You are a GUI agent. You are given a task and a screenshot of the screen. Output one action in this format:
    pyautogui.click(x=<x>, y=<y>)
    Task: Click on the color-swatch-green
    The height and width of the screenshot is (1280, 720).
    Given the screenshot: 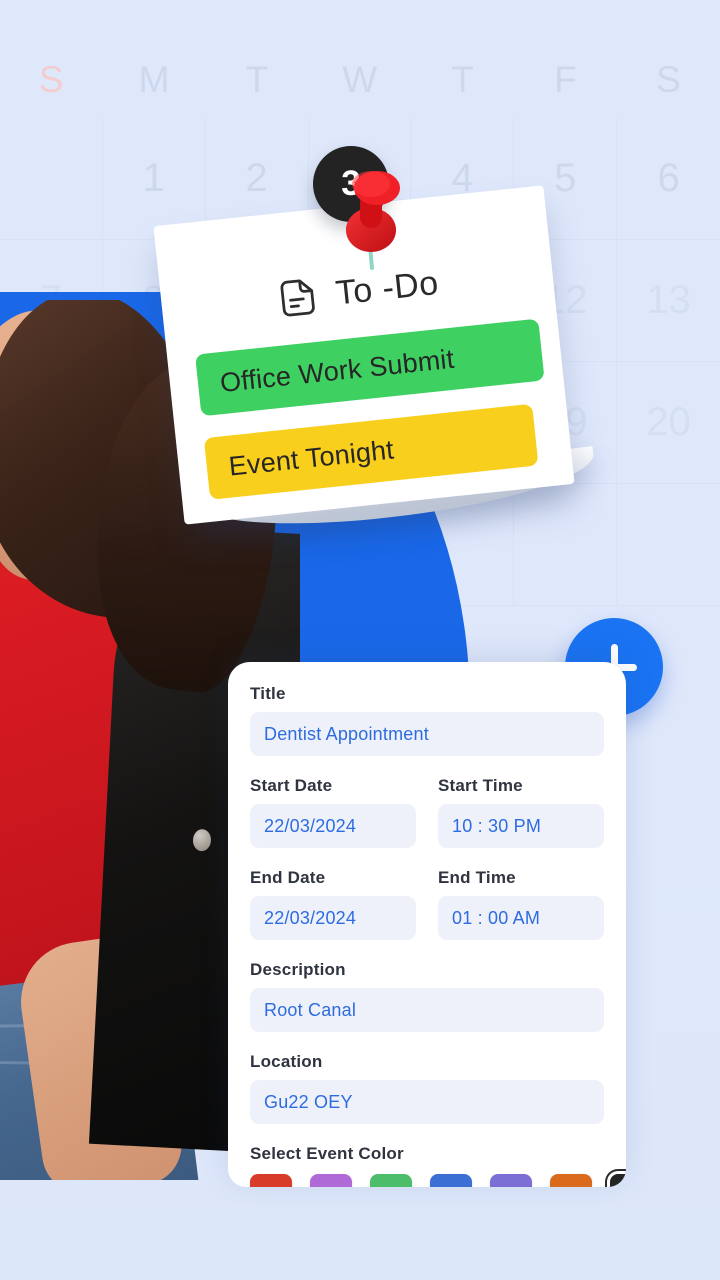 What is the action you would take?
    pyautogui.click(x=391, y=1180)
    